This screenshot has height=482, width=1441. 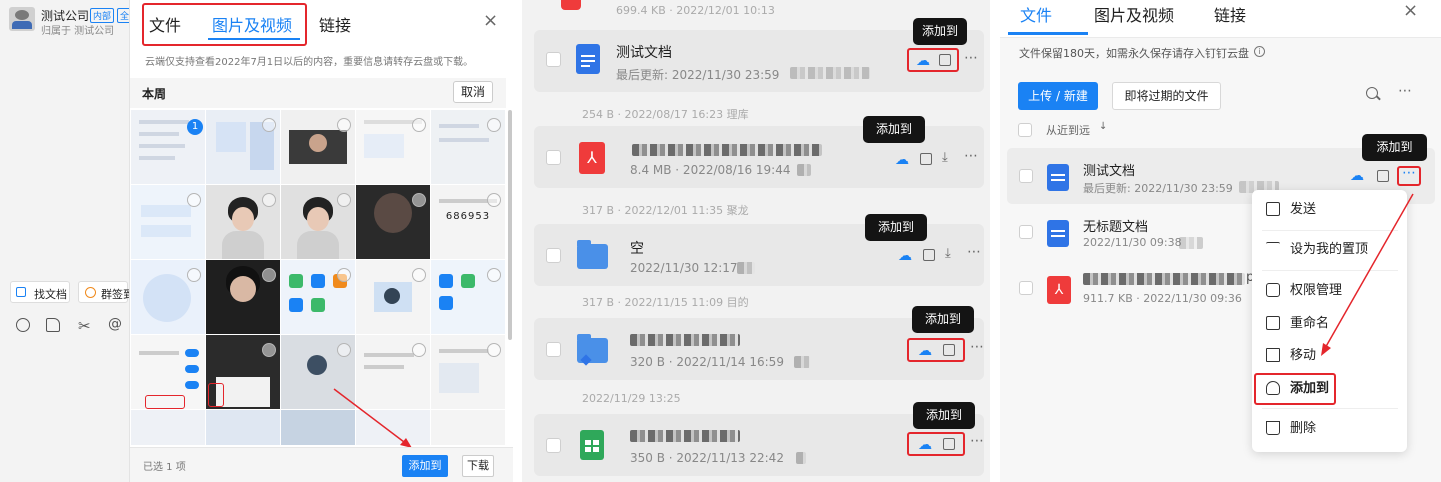 I want to click on sheet-file-icon, so click(x=592, y=445).